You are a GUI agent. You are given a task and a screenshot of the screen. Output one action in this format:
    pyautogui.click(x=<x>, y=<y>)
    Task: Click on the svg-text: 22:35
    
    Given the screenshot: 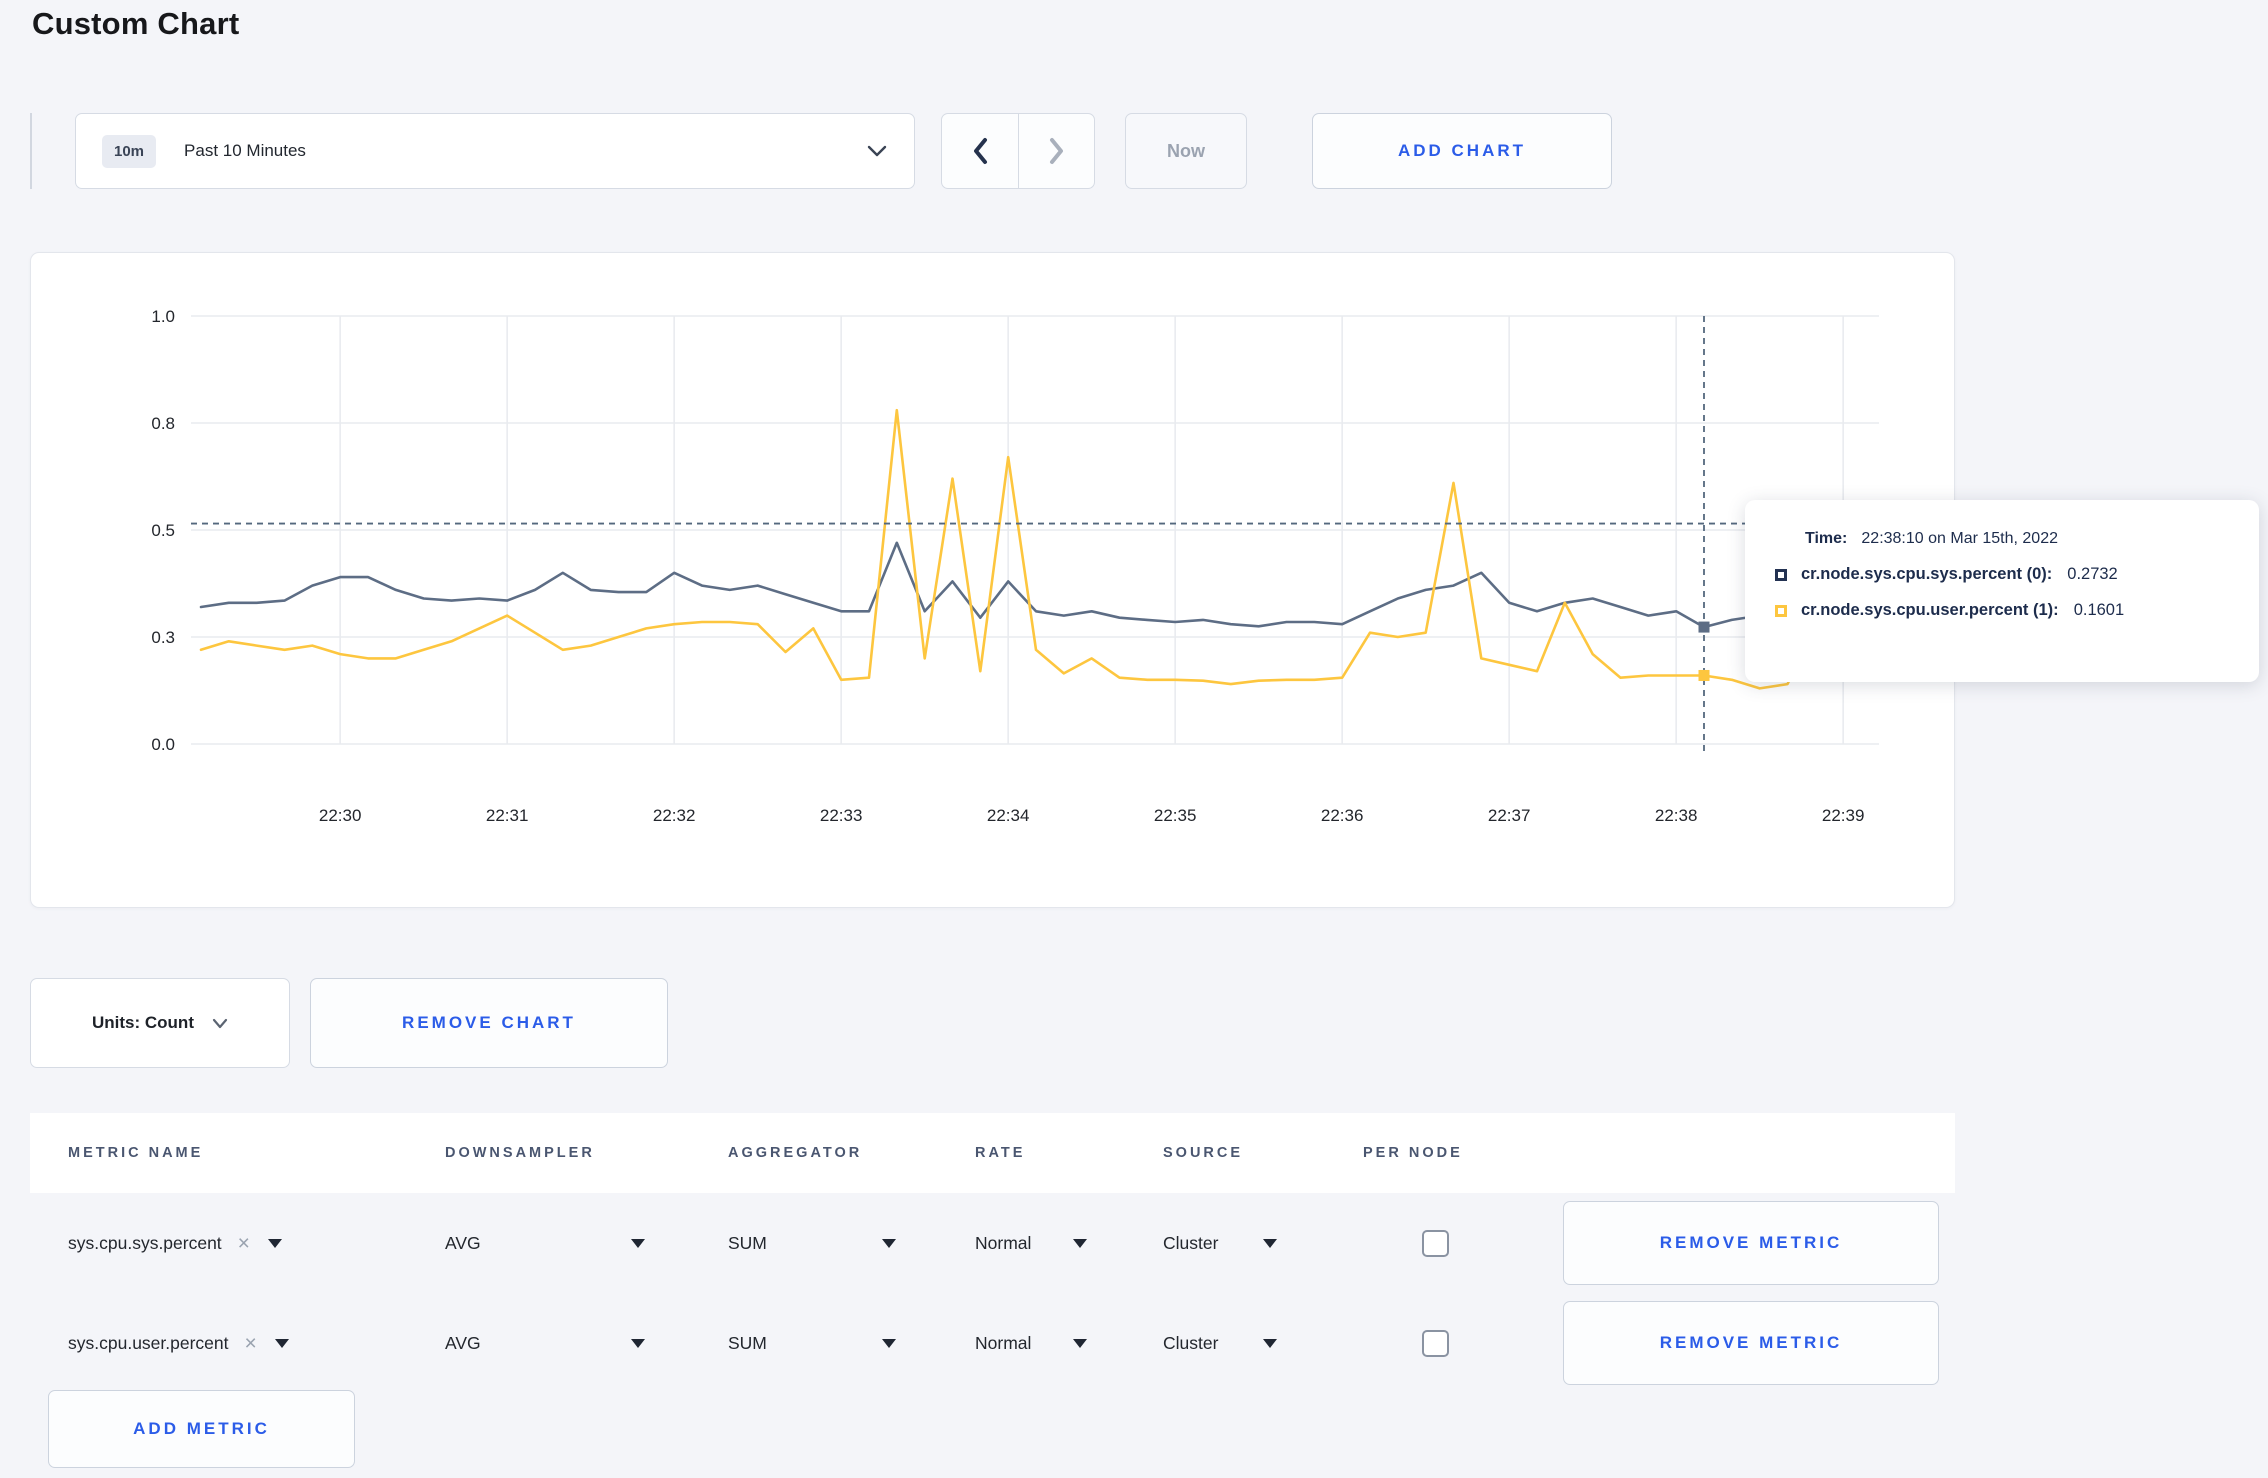 What is the action you would take?
    pyautogui.click(x=1175, y=815)
    